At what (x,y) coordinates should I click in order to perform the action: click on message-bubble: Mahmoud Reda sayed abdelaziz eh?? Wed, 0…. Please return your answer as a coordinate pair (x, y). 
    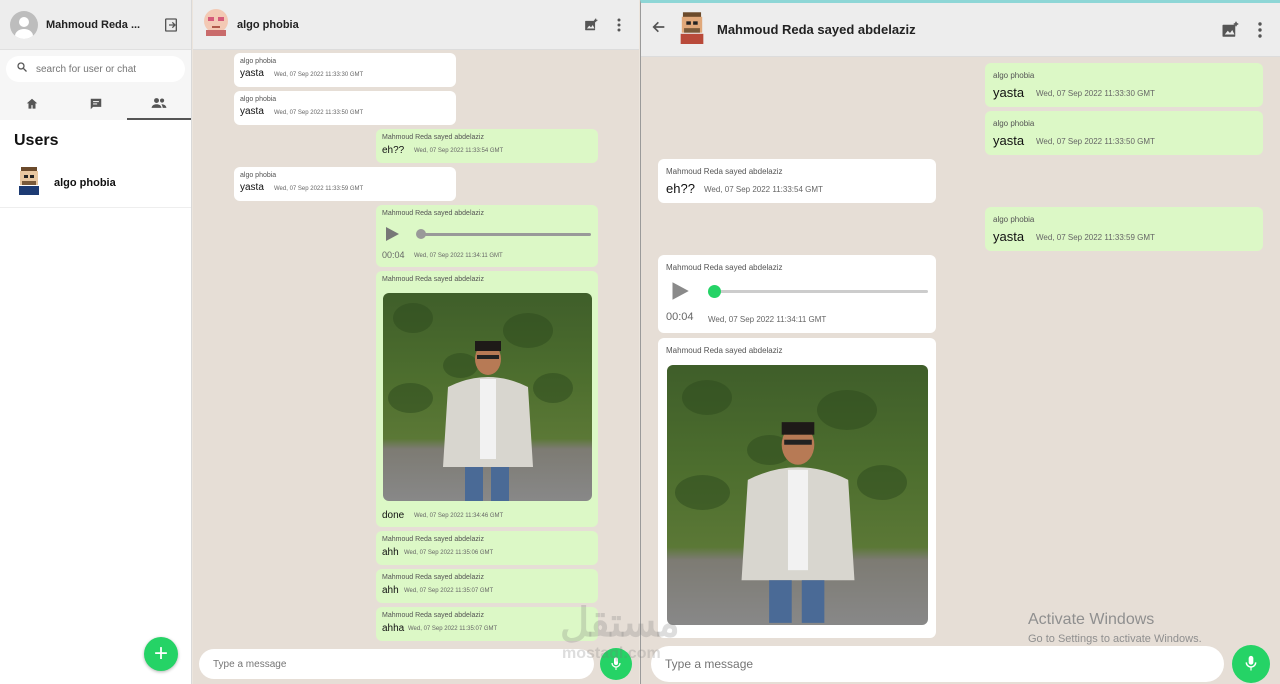
    Looking at the image, I should click on (797, 181).